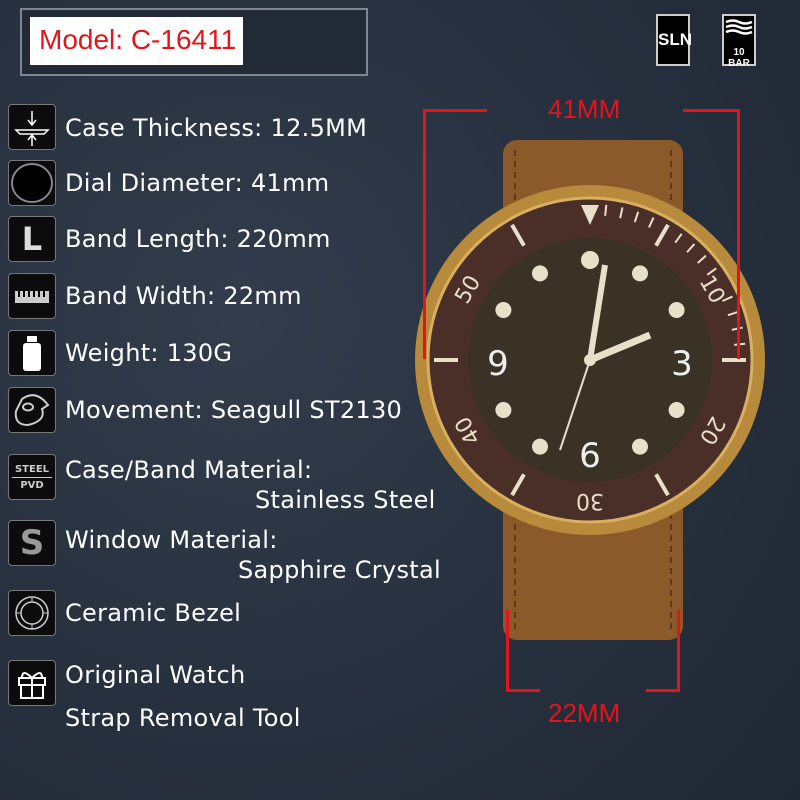  What do you see at coordinates (606, 210) in the screenshot?
I see `bezel-tick` at bounding box center [606, 210].